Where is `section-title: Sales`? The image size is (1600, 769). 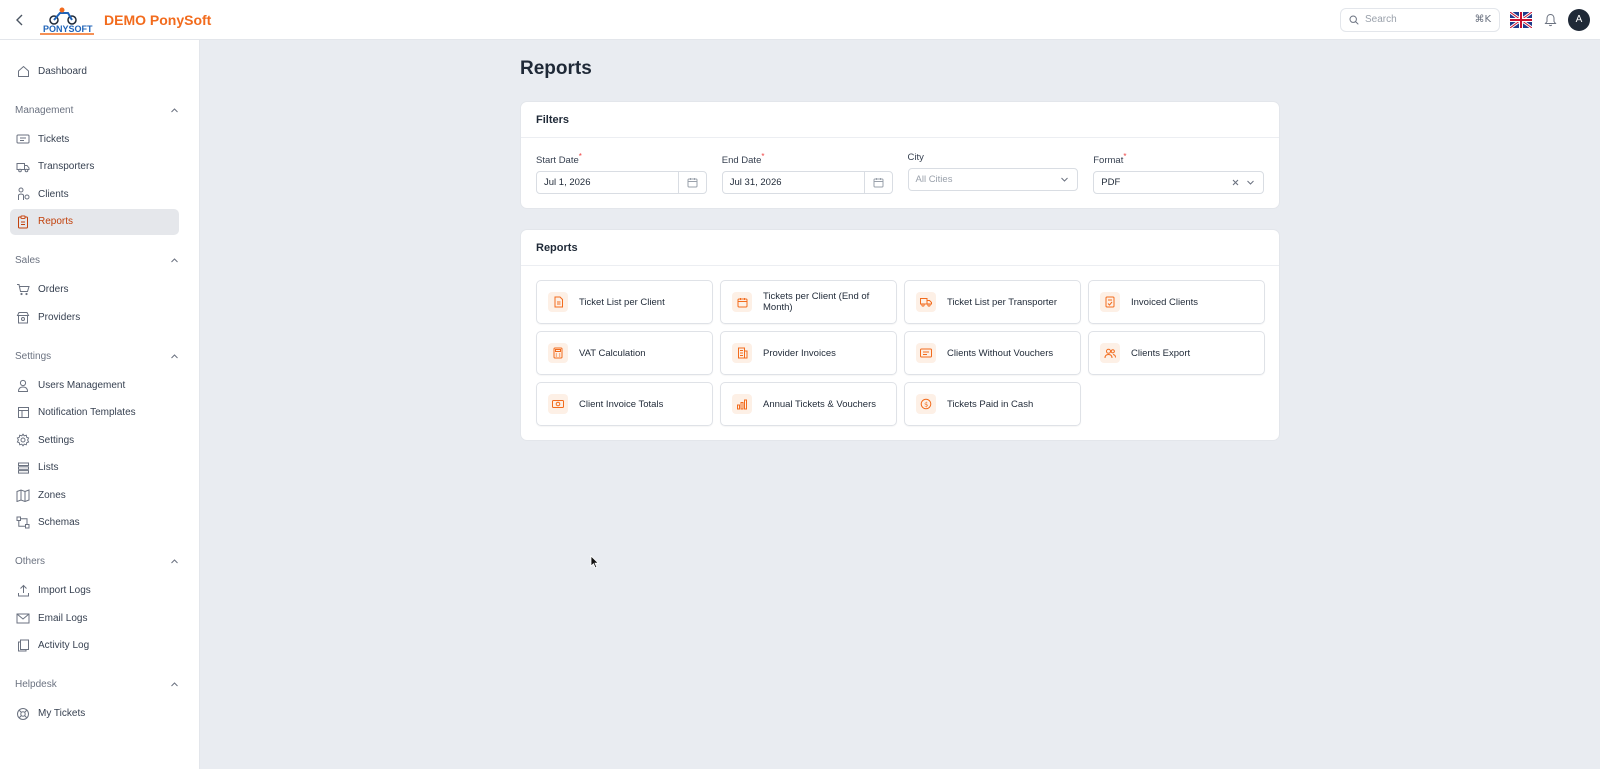 section-title: Sales is located at coordinates (28, 260).